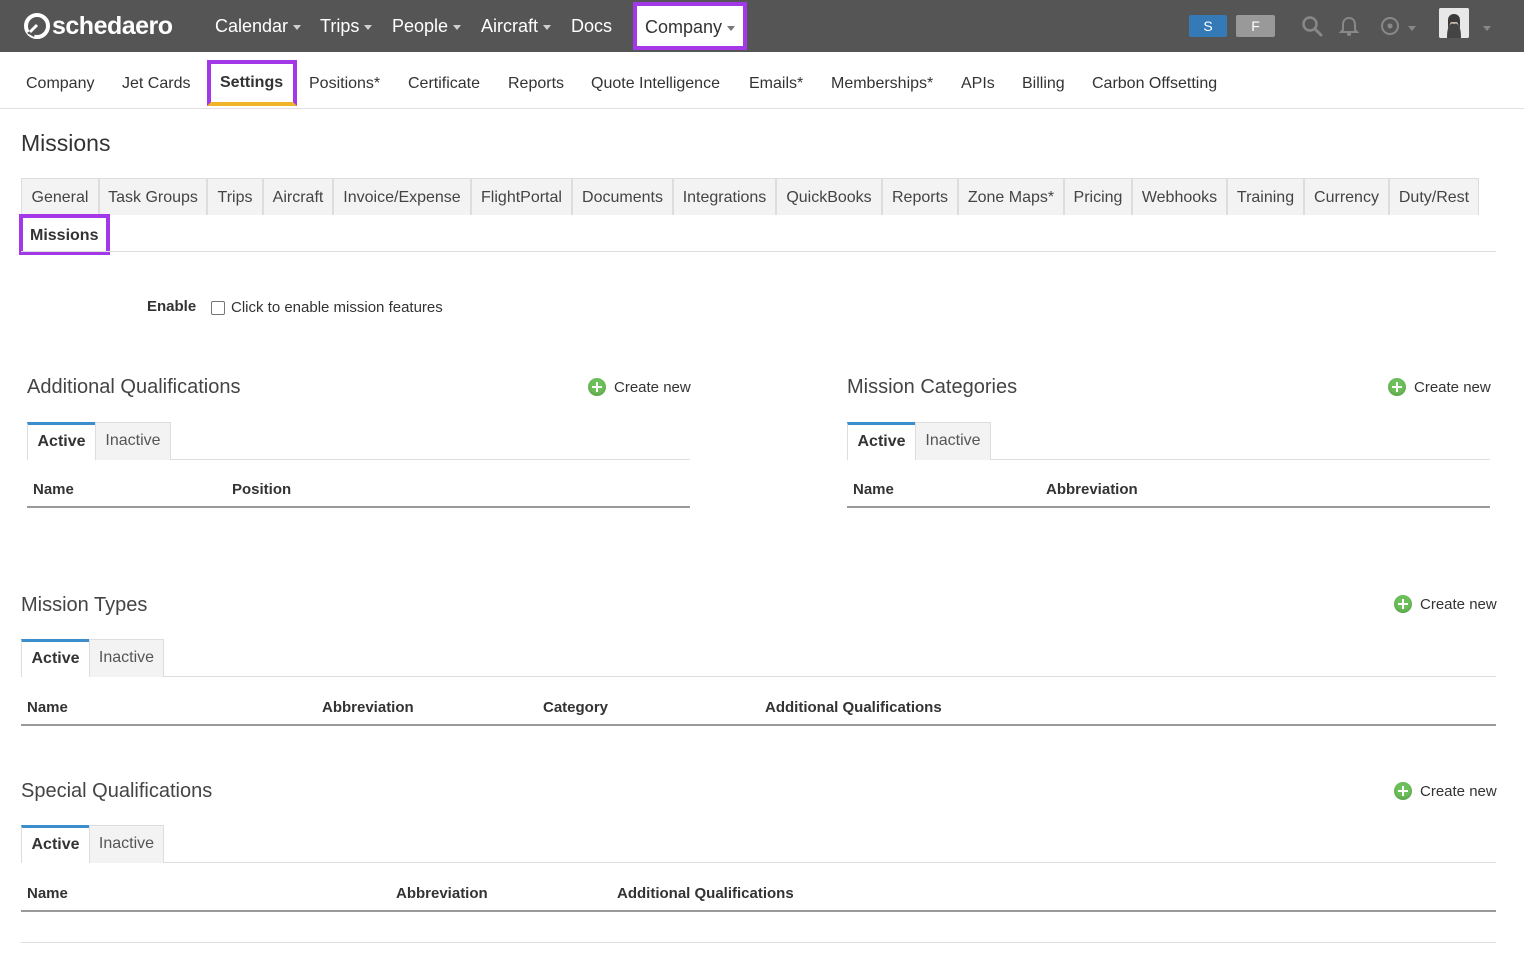 The height and width of the screenshot is (968, 1524). Describe the element at coordinates (1346, 196) in the screenshot. I see `tab-currency: Currency` at that location.